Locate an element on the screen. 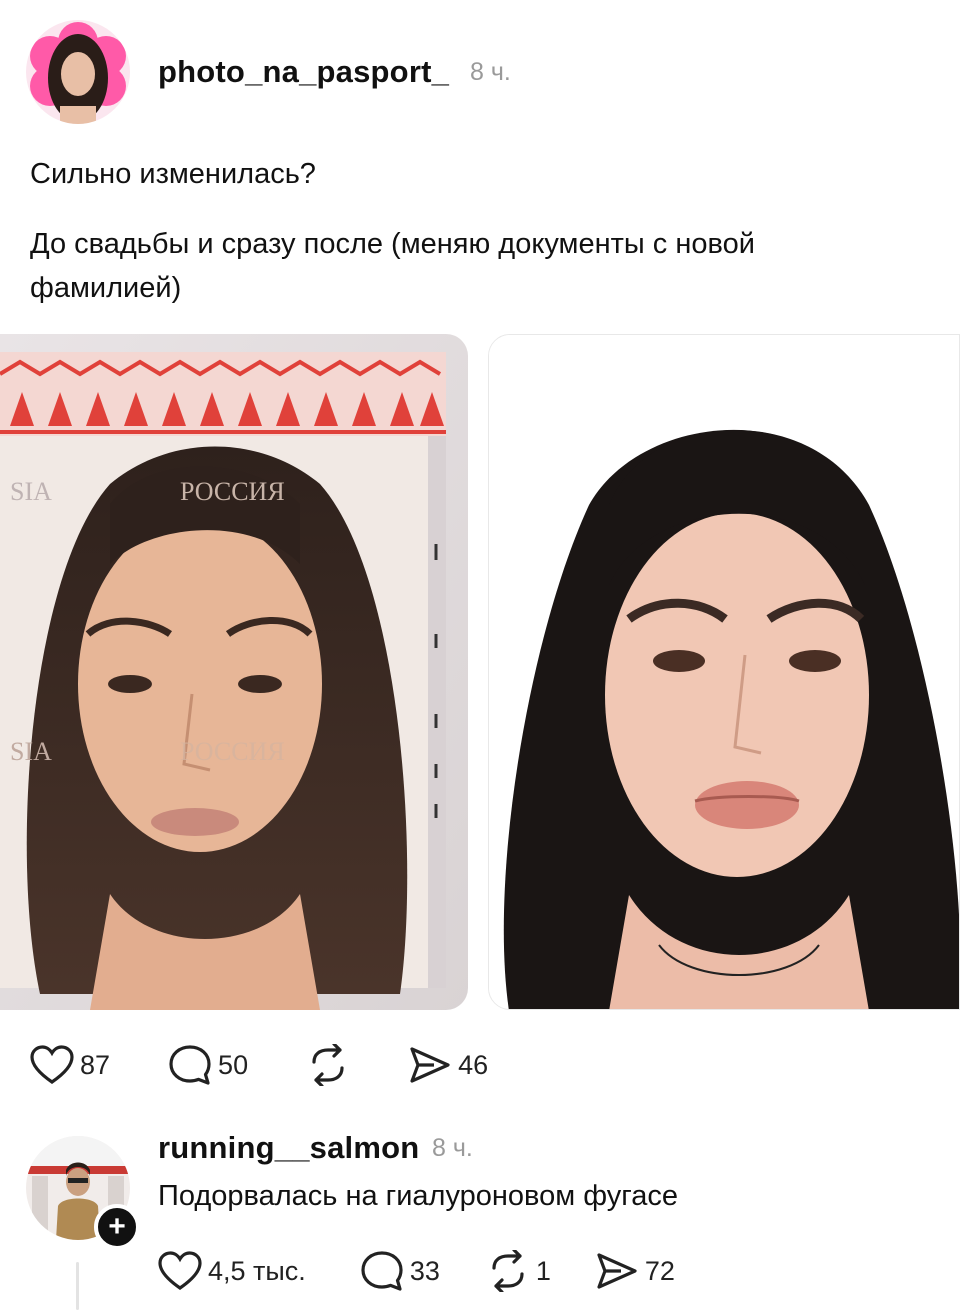 The width and height of the screenshot is (960, 1310). comment-repost-button: 1 is located at coordinates (518, 1271).